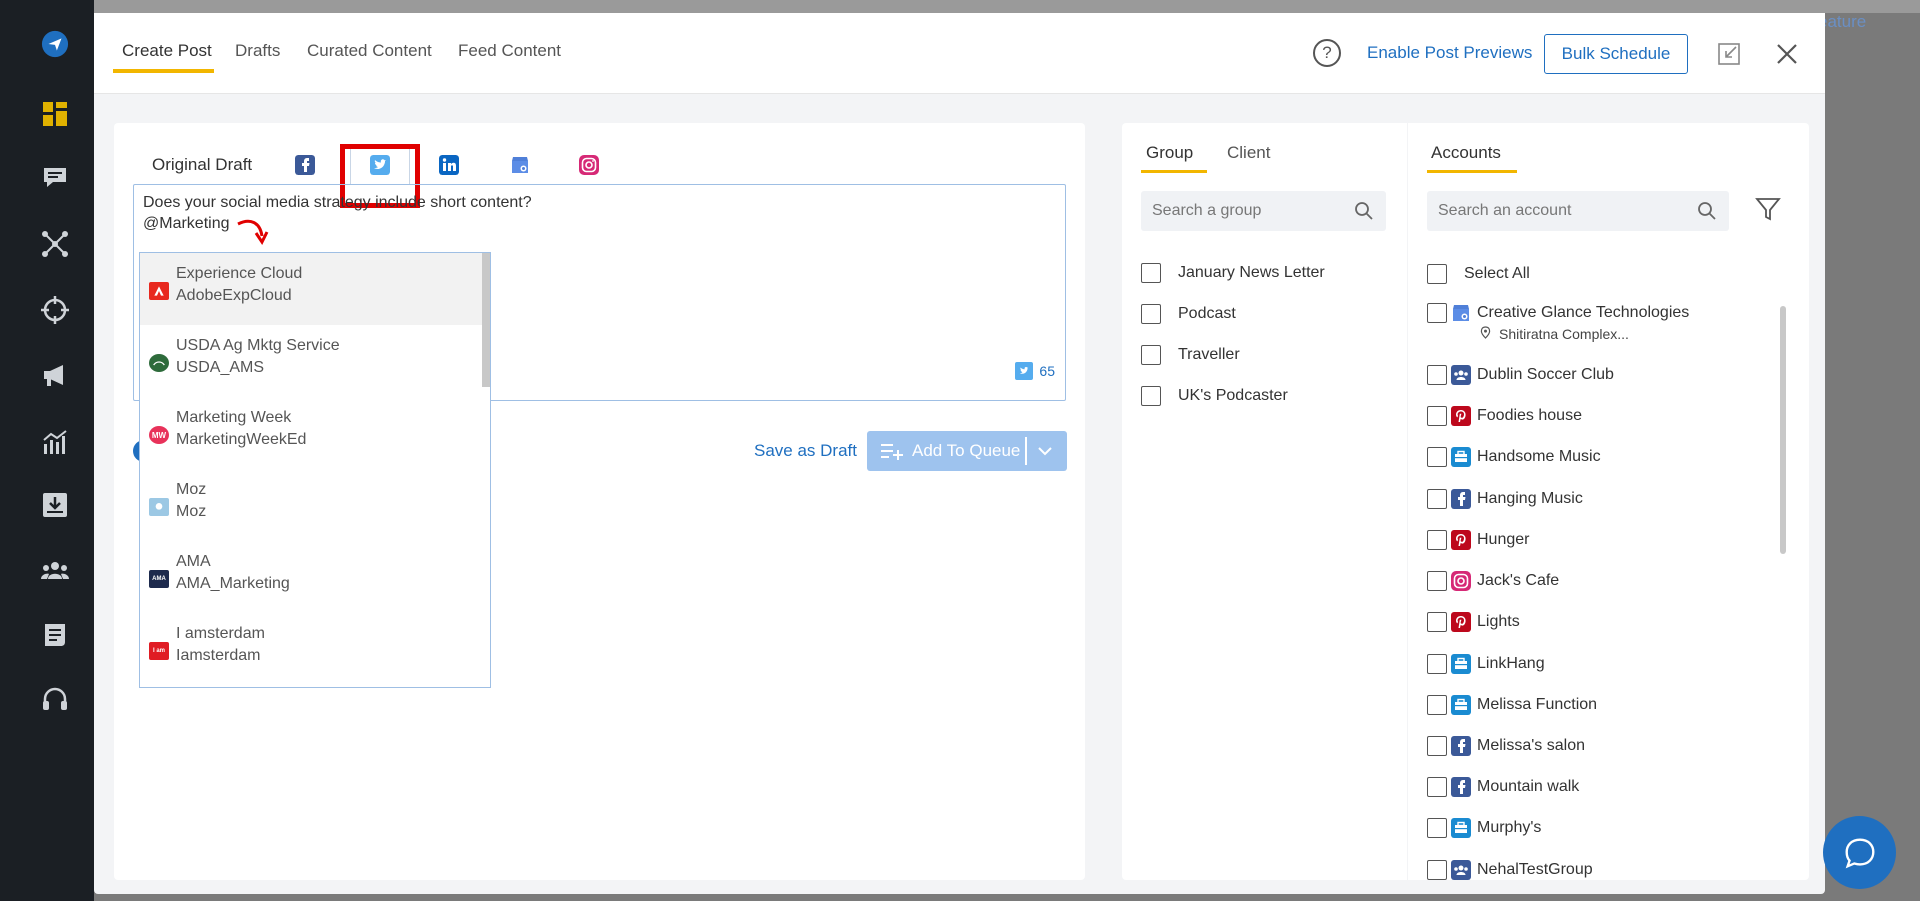 The height and width of the screenshot is (901, 1920). I want to click on ama-logo-icon: AMA, so click(159, 579).